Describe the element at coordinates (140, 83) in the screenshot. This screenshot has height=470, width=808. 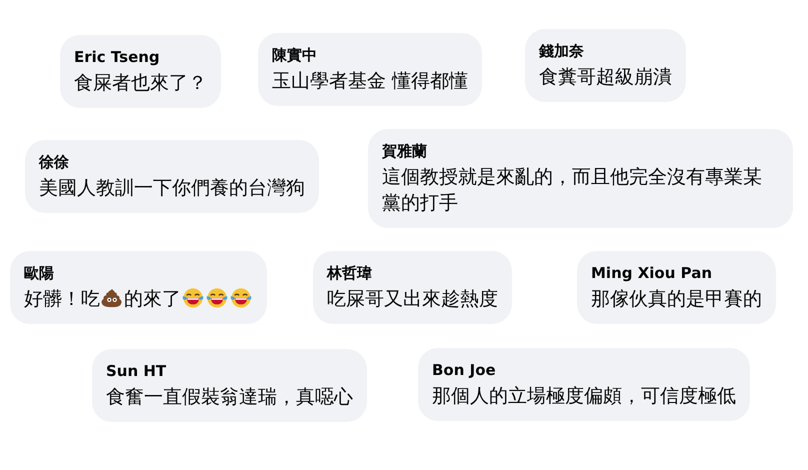
I see `comment-text: 食屎者也來了？` at that location.